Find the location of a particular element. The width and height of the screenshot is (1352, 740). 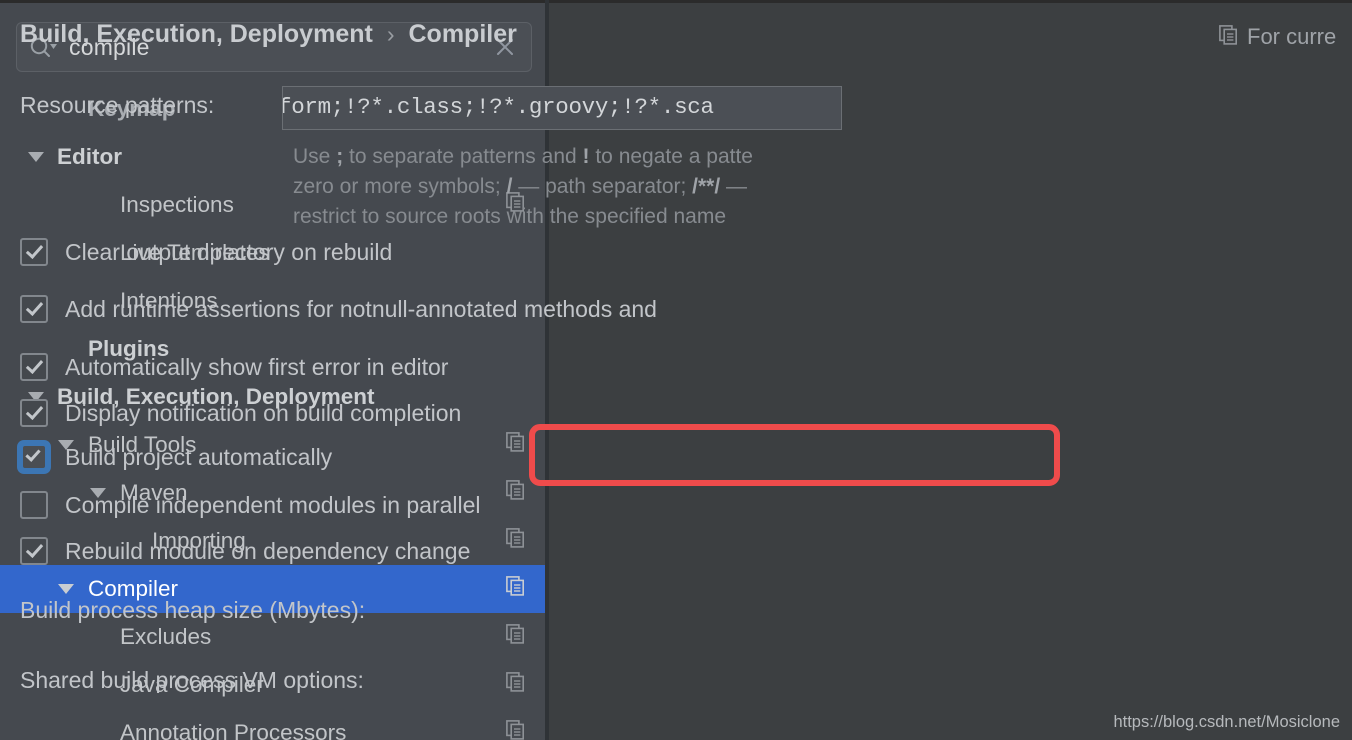

watermark: https://blog.csdn.net/Mosiclone is located at coordinates (1226, 722).